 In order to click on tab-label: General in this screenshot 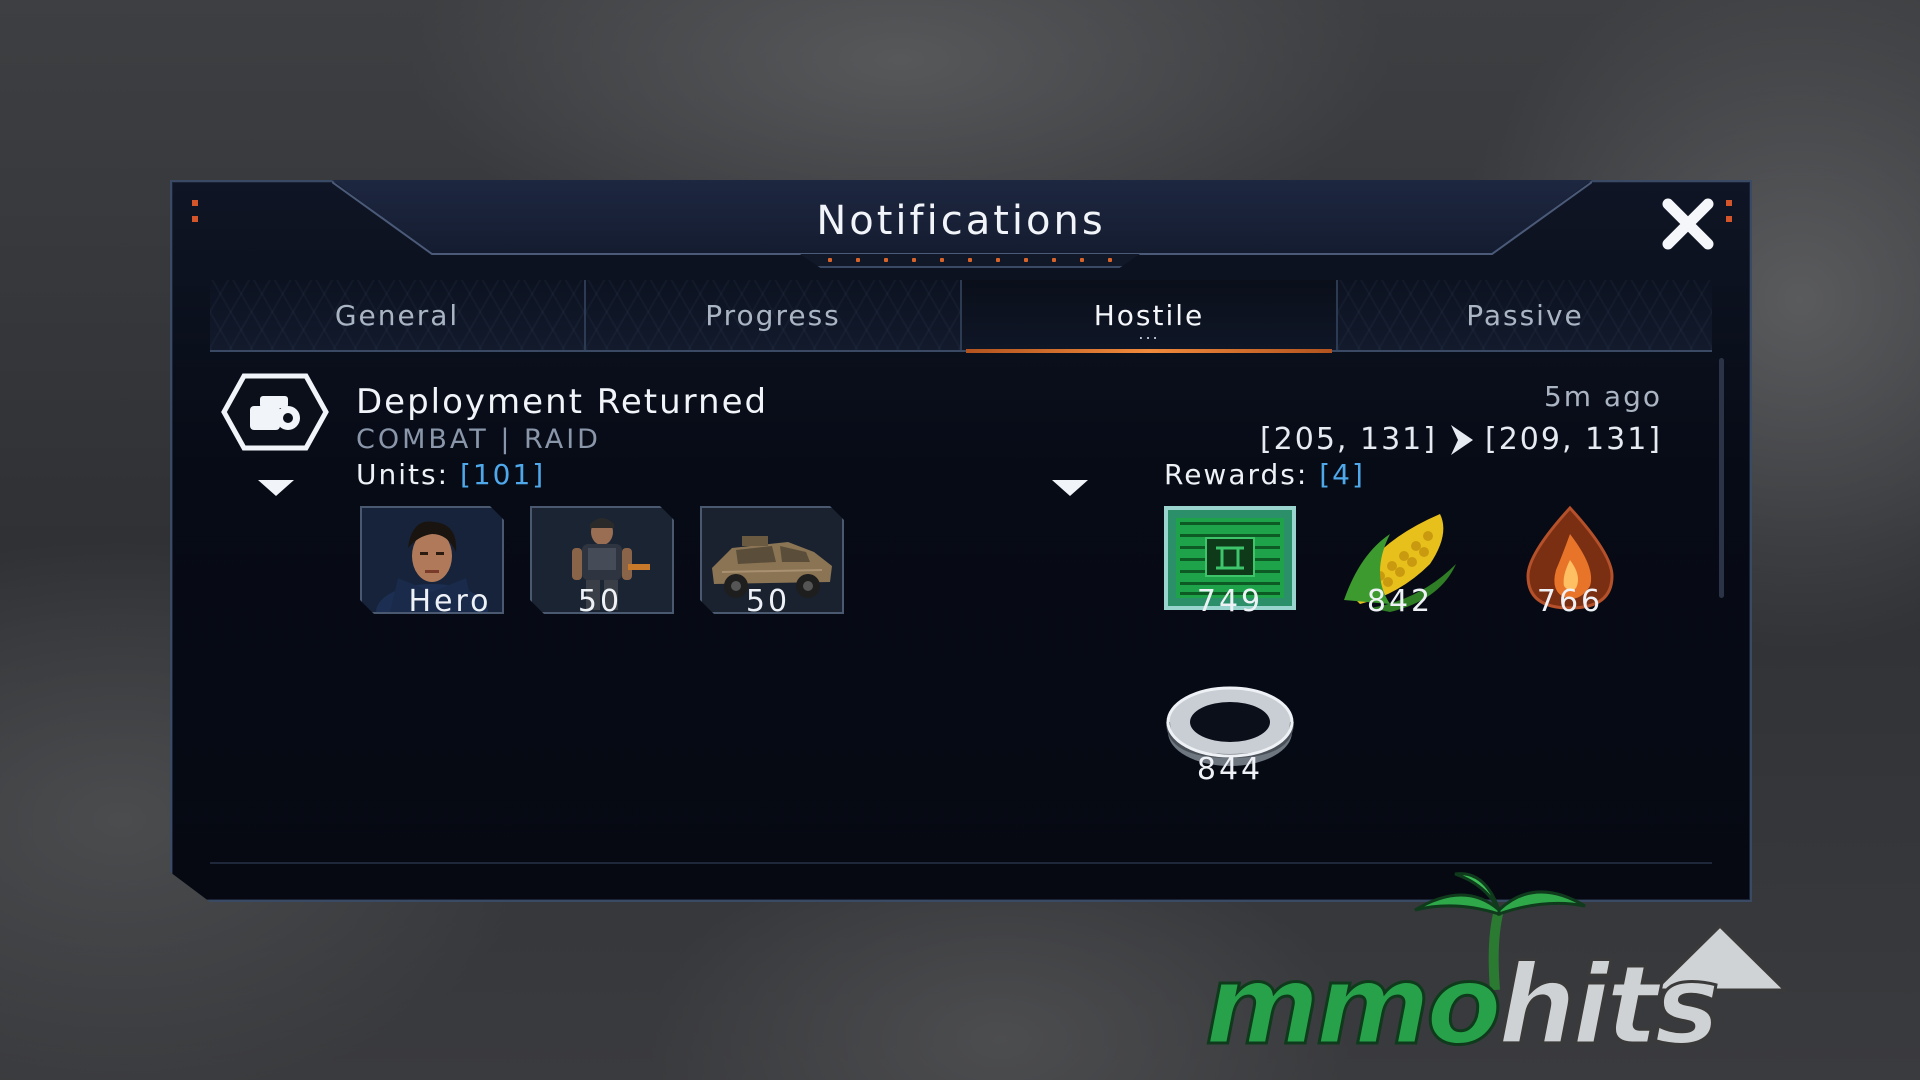, I will do `click(397, 315)`.